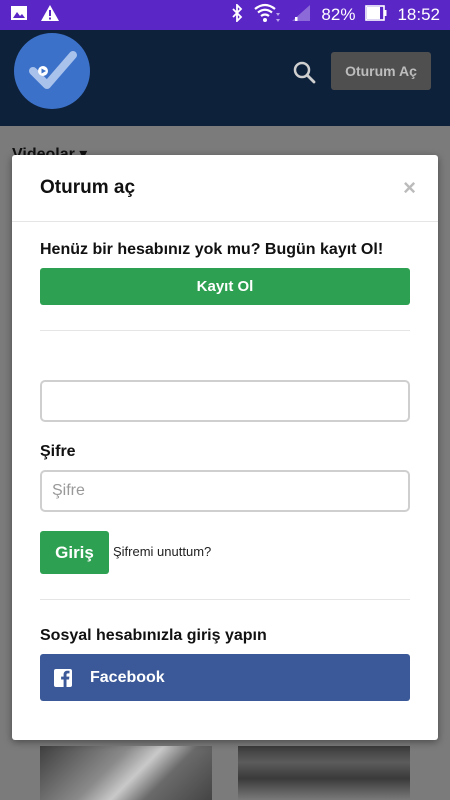 Image resolution: width=450 pixels, height=800 pixels. Describe the element at coordinates (127, 677) in the screenshot. I see `facebook-button-label: Facebook` at that location.